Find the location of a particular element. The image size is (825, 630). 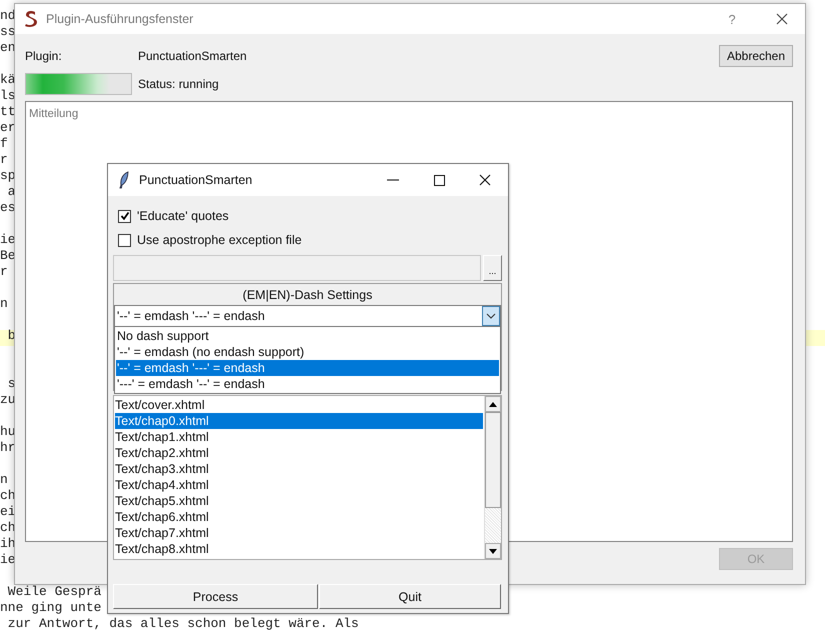

help-button: ? is located at coordinates (732, 19).